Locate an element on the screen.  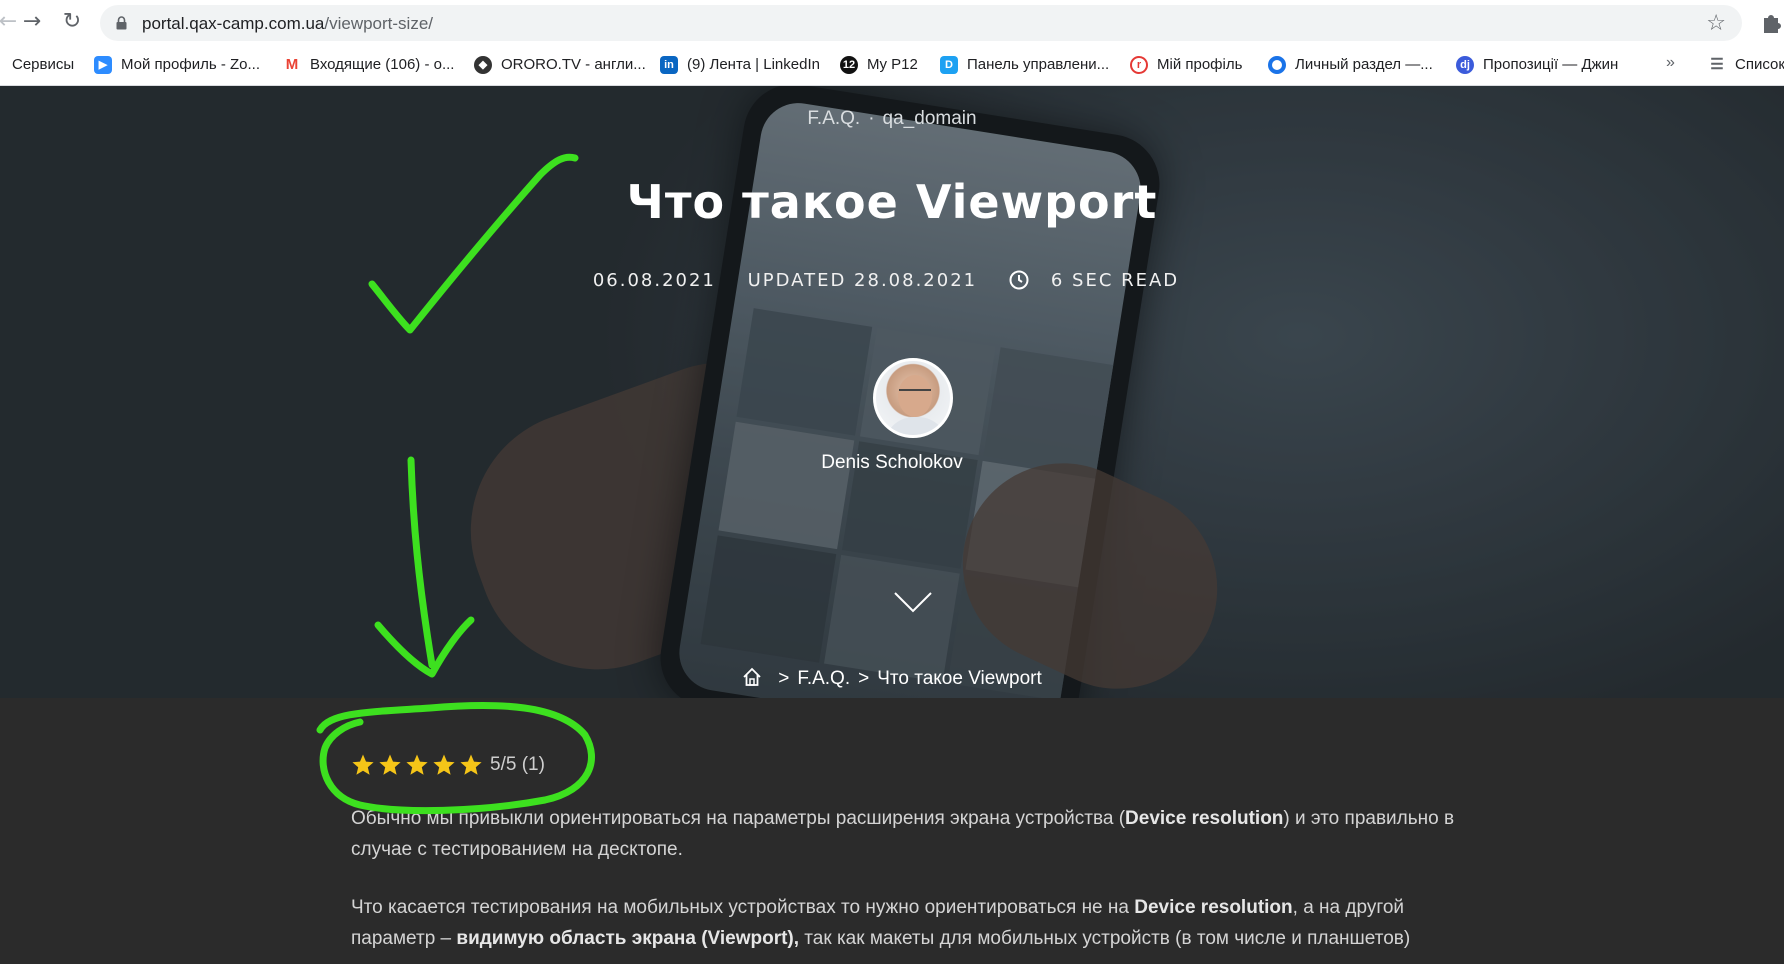
bookmark-label: My P12 is located at coordinates (892, 64).